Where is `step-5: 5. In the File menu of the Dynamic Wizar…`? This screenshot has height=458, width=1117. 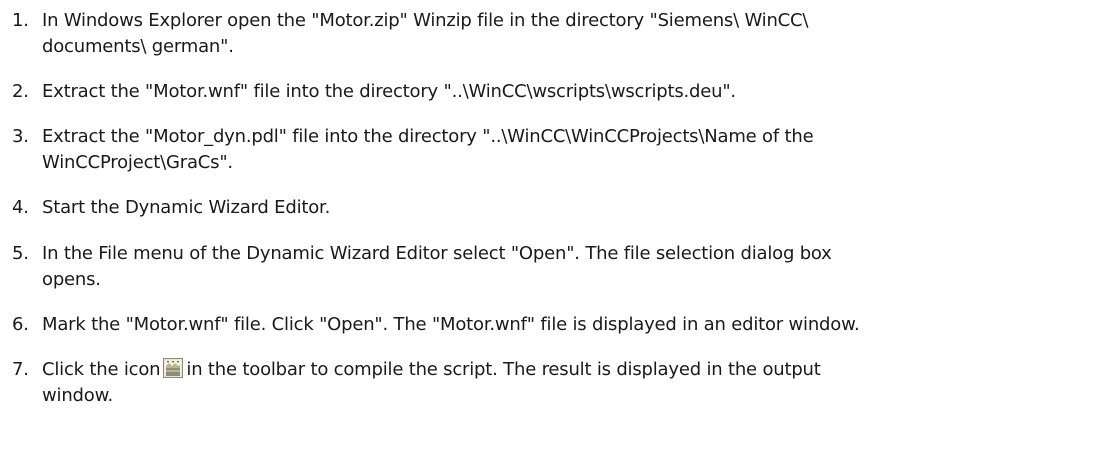
step-5: 5. In the File menu of the Dynamic Wizar… is located at coordinates (558, 267).